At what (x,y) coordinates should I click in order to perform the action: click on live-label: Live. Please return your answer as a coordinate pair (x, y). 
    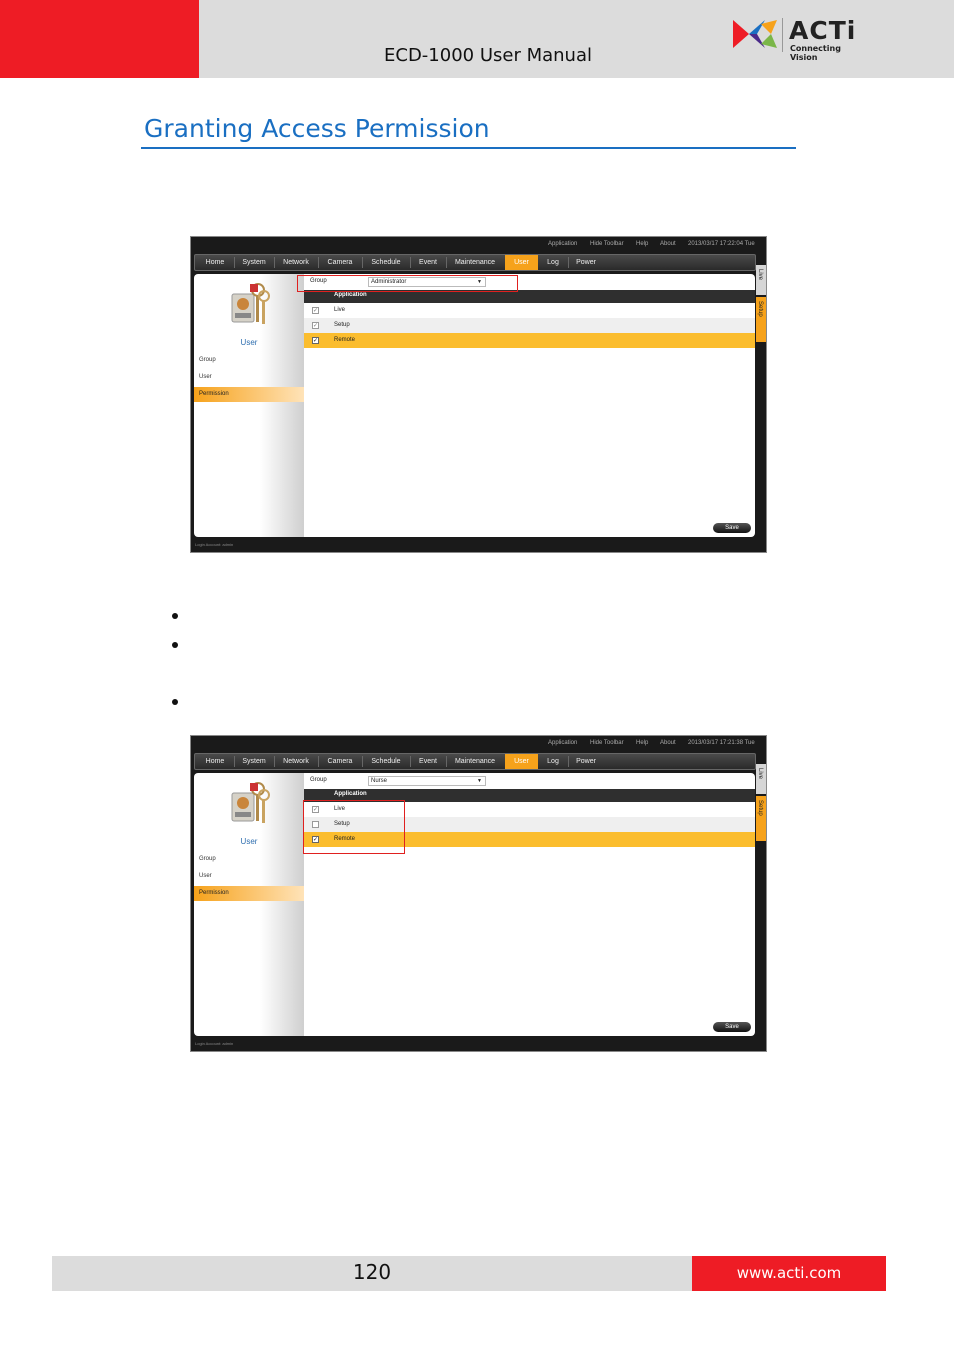
    Looking at the image, I should click on (340, 310).